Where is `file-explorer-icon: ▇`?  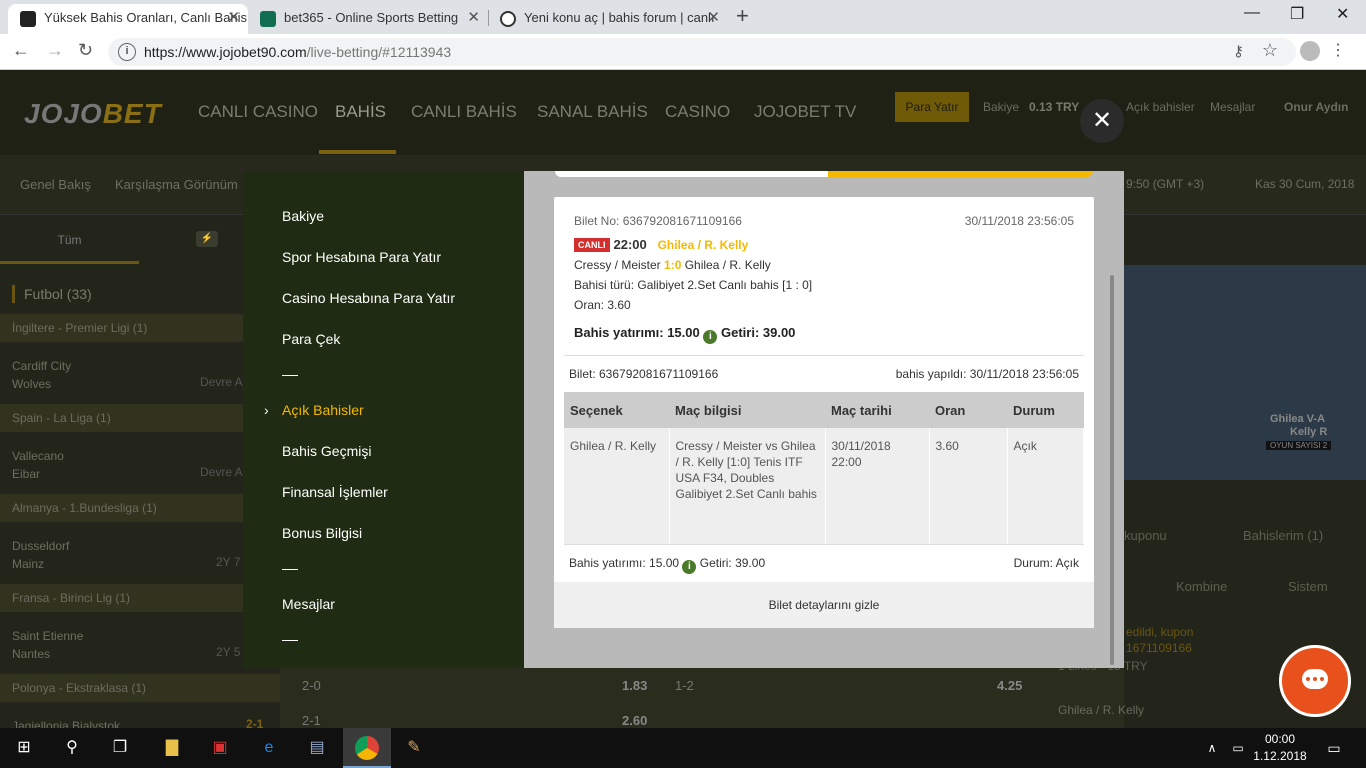
file-explorer-icon: ▇ is located at coordinates (172, 748).